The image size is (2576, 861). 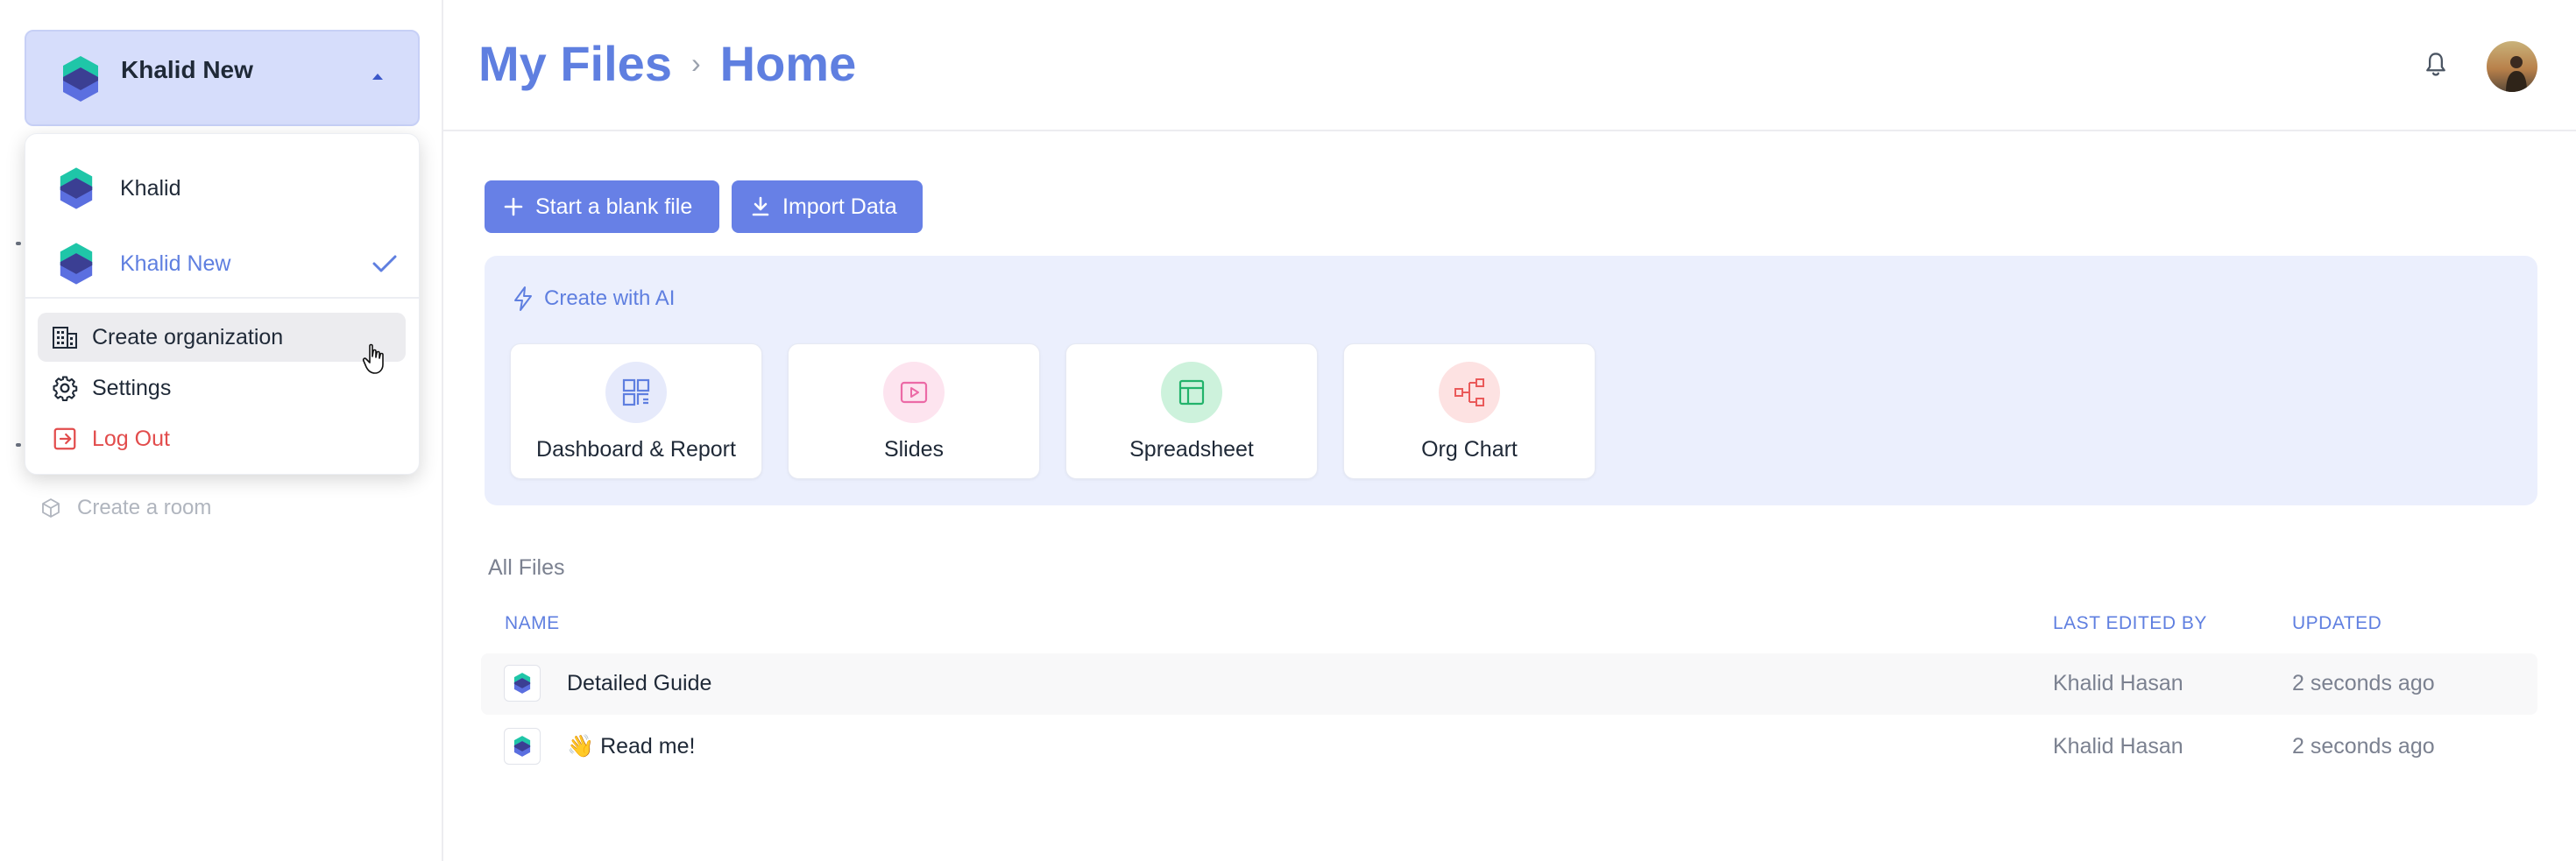 I want to click on ai-card-dashboard-report: Dashboard & Report, so click(x=636, y=411).